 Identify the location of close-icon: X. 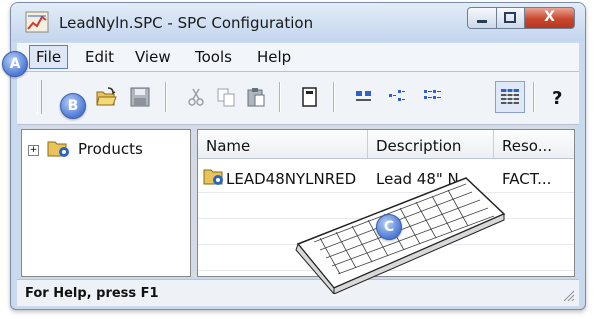
(549, 17).